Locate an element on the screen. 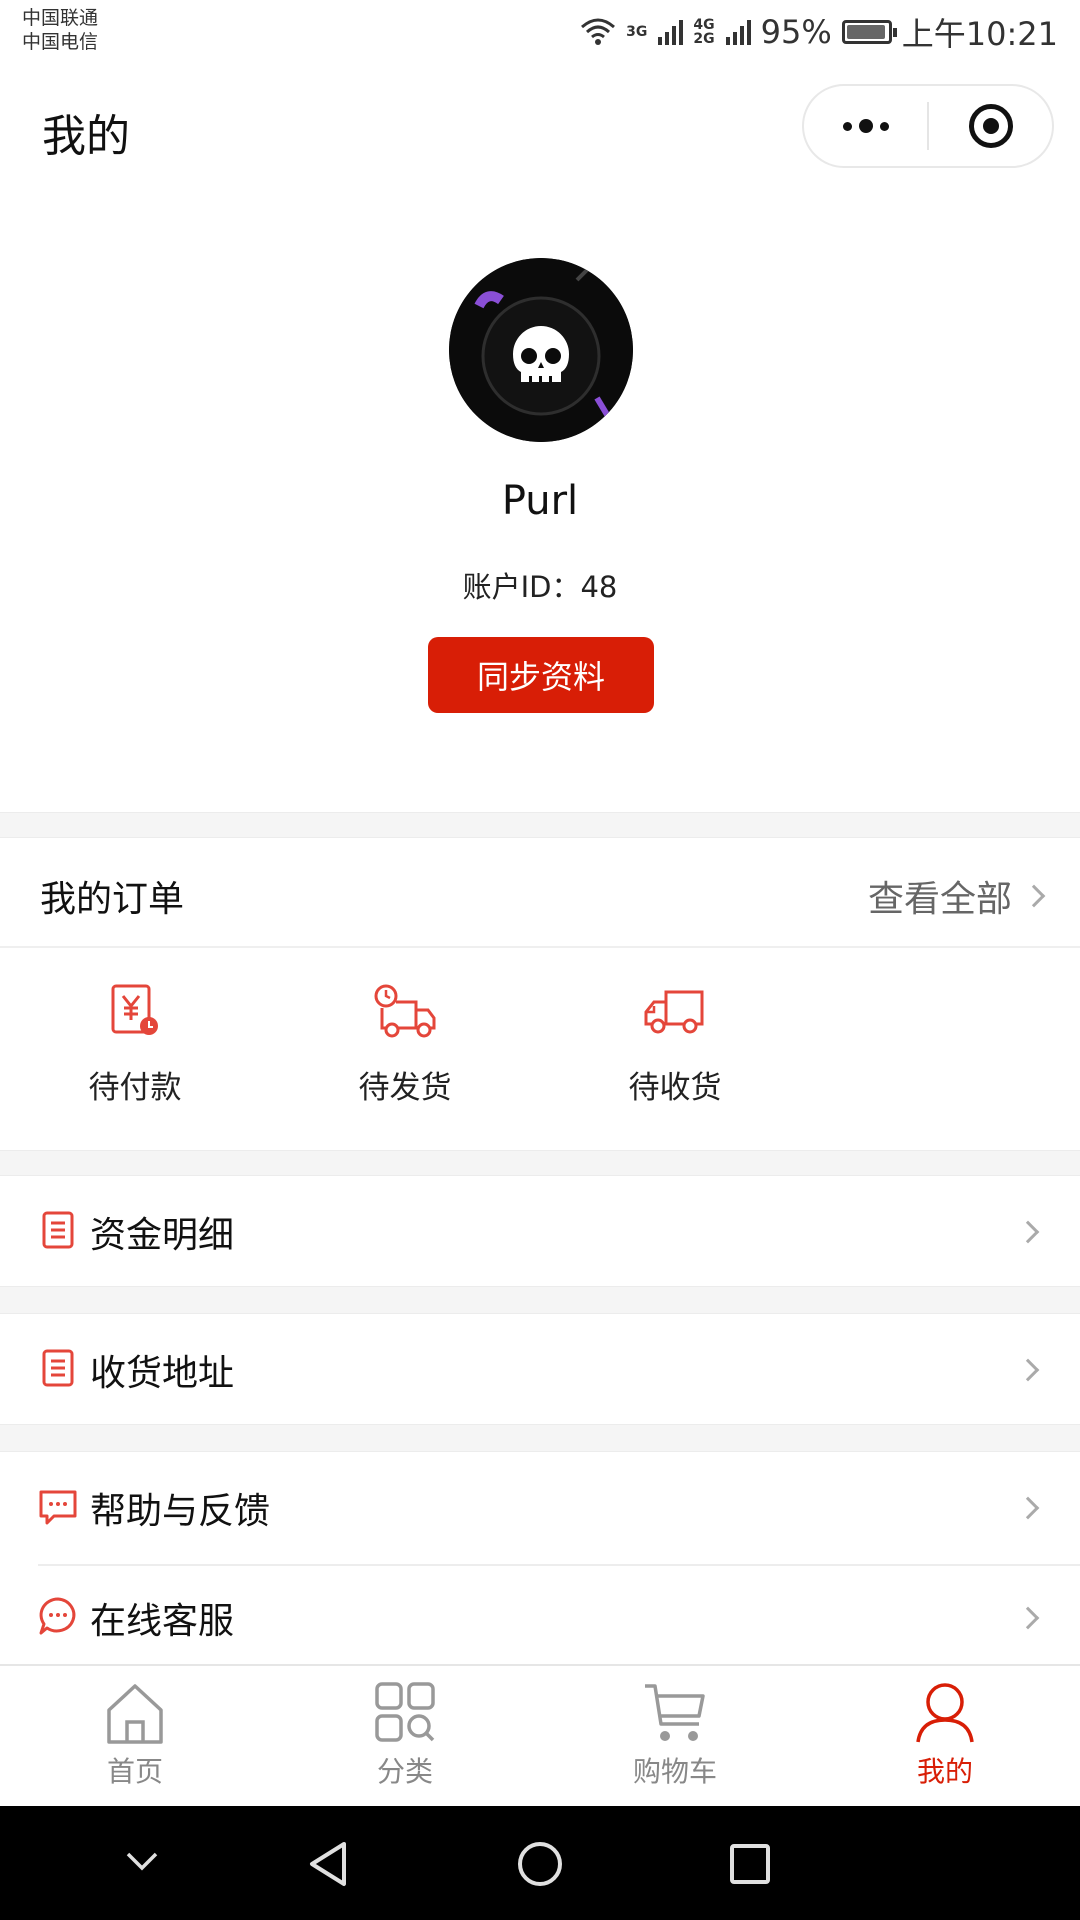 Image resolution: width=1080 pixels, height=1920 pixels. order-item-label: 待收货 is located at coordinates (675, 1088).